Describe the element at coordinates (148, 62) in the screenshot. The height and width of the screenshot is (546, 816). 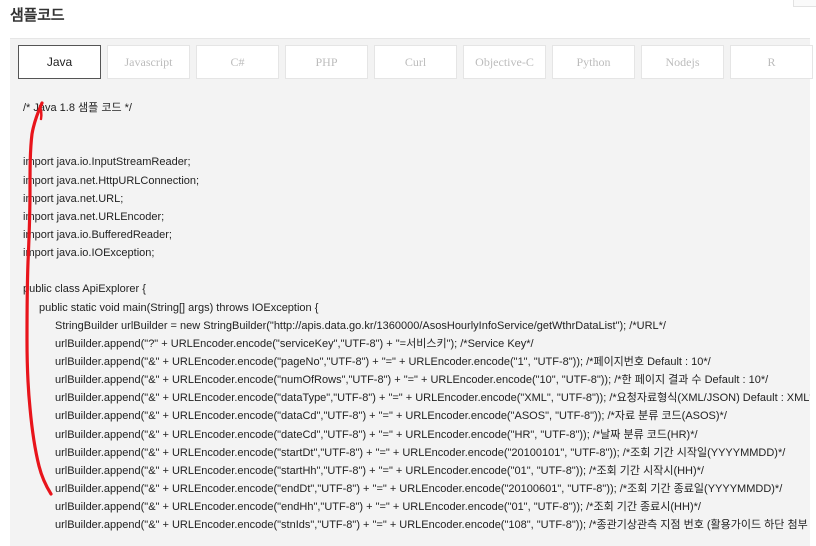
I see `tab-javascript: Javascript` at that location.